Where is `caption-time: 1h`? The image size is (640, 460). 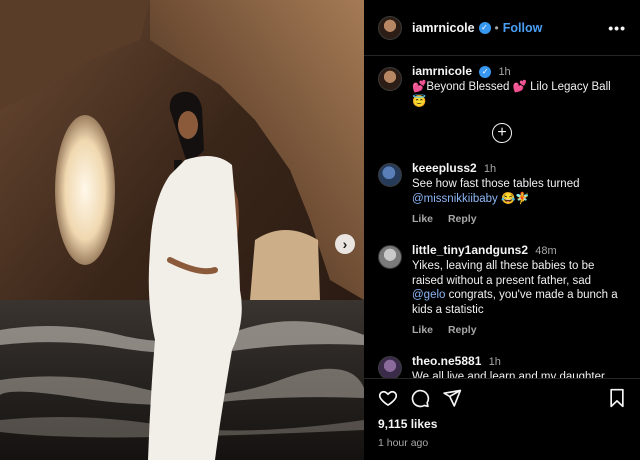 caption-time: 1h is located at coordinates (504, 72).